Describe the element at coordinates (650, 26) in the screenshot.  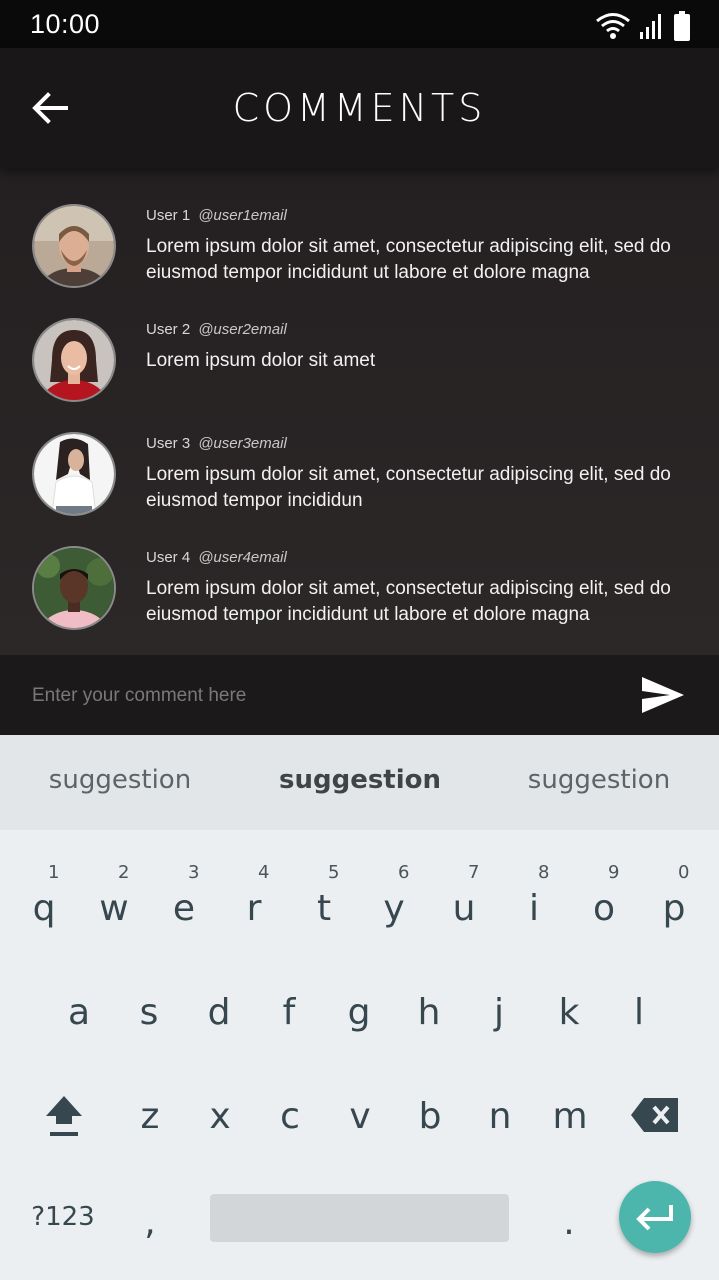
I see `signal-icon` at that location.